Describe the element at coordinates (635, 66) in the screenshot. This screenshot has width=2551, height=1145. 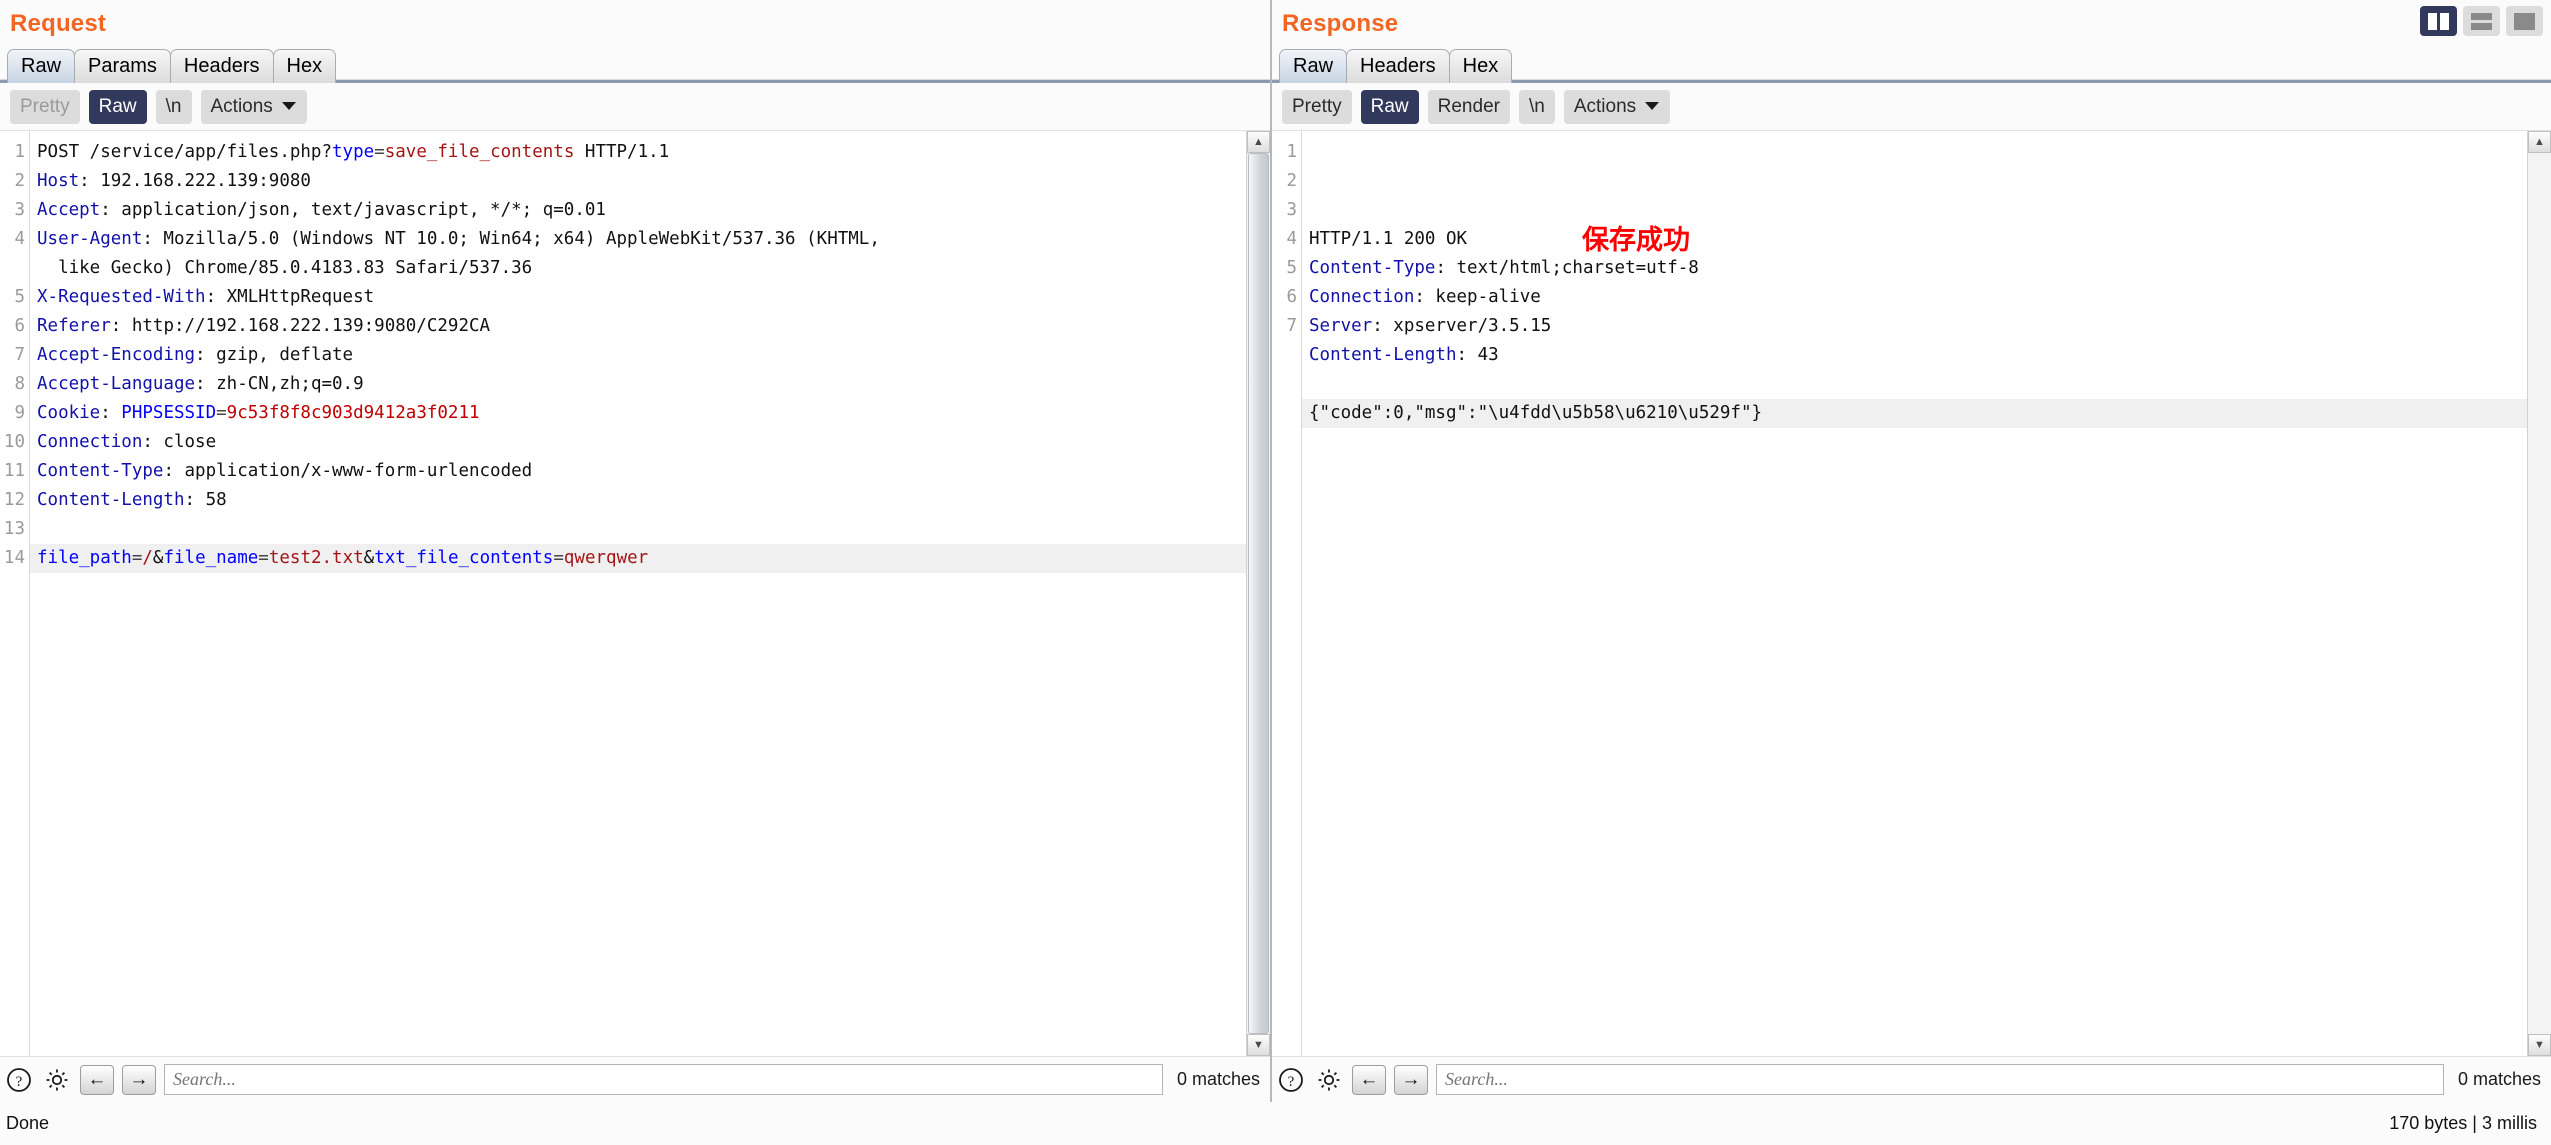
I see `request-tabstrip: Raw Params Headers Hex` at that location.